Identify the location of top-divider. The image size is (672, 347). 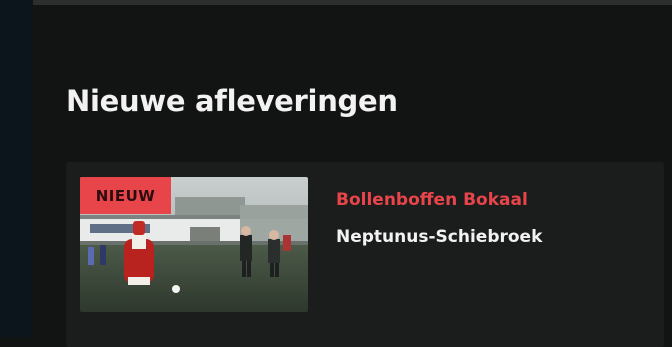
(352, 2).